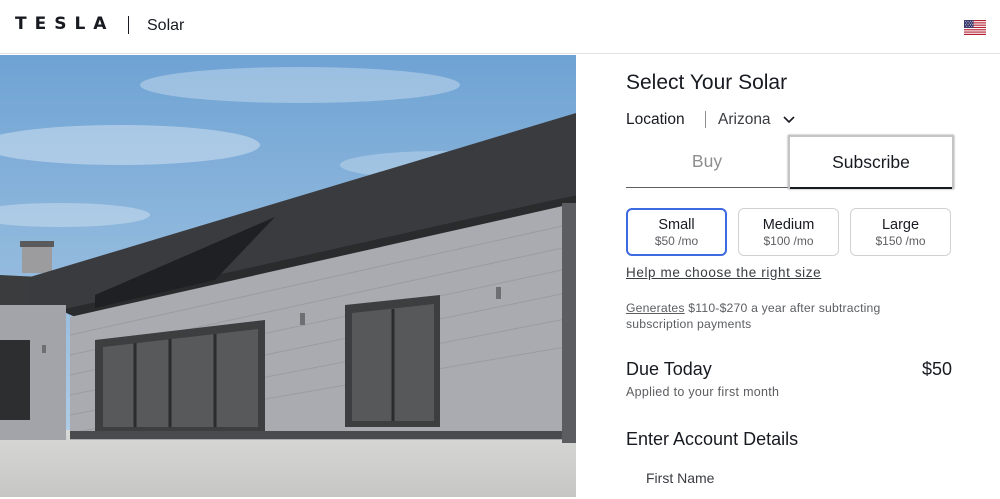  Describe the element at coordinates (500, 27) in the screenshot. I see `top-nav: TESLA Solar` at that location.